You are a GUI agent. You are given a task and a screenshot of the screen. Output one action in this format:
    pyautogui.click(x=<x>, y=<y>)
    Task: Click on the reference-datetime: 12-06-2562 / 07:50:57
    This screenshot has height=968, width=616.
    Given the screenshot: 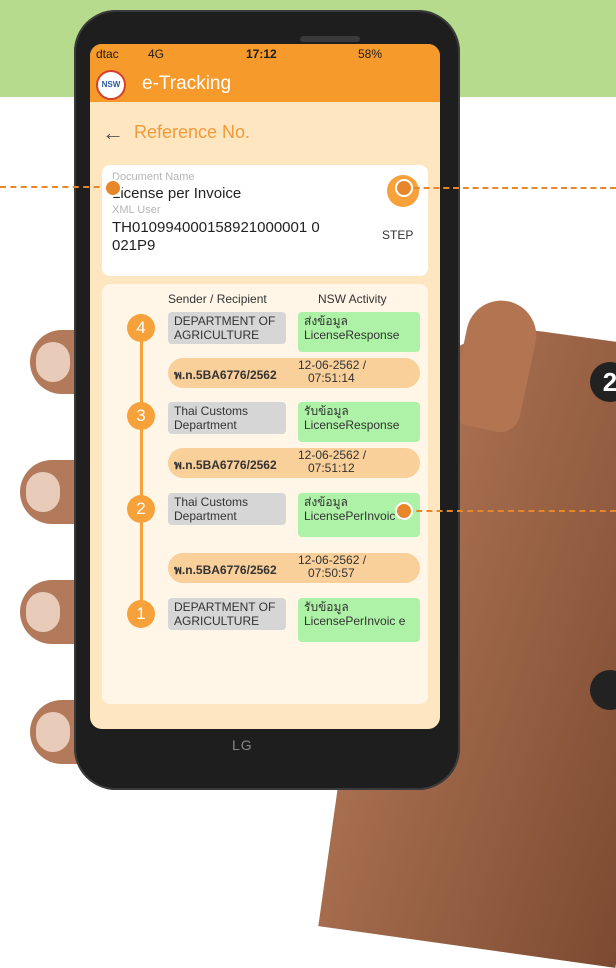 What is the action you would take?
    pyautogui.click(x=332, y=566)
    